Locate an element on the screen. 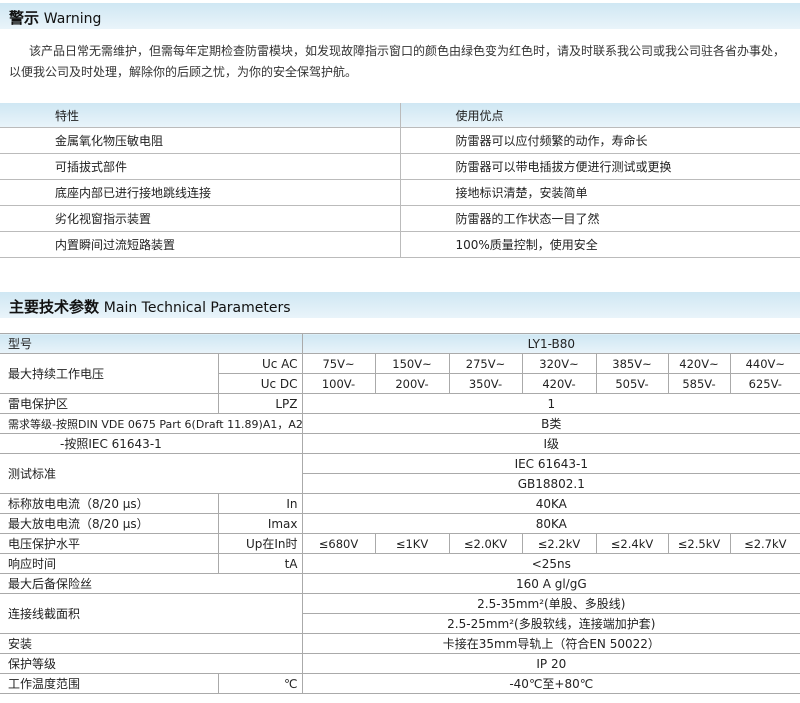 The width and height of the screenshot is (800, 703). benefit-cell: 防雷器的工作状态一目了然 is located at coordinates (600, 218).